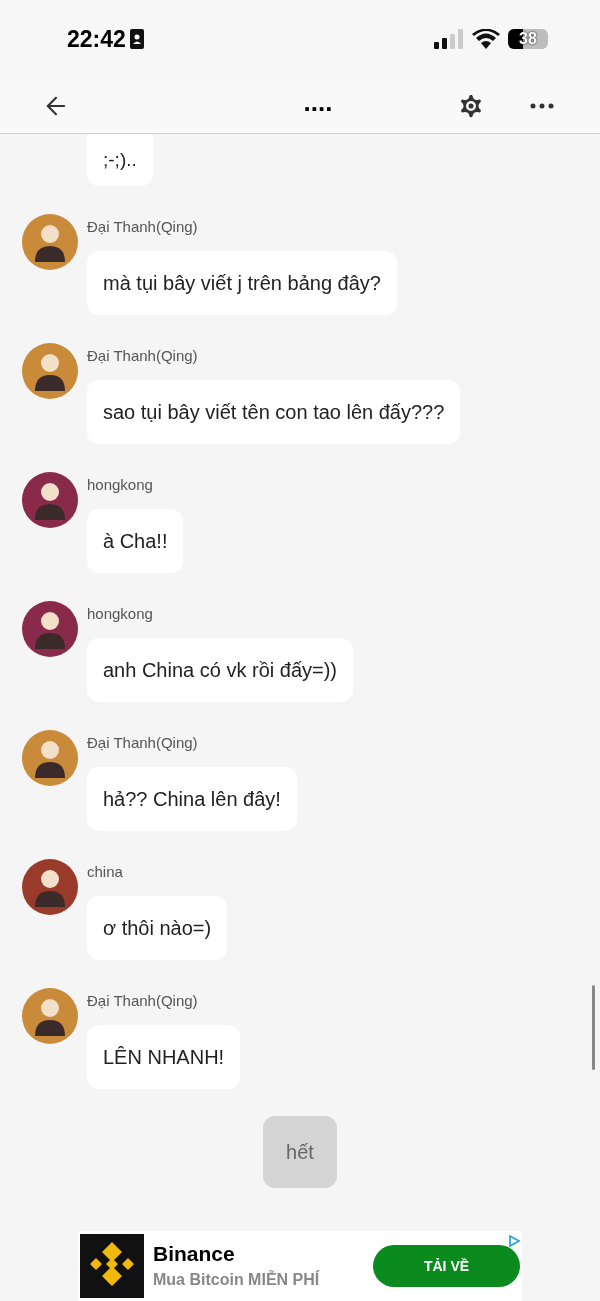 The height and width of the screenshot is (1301, 600). Describe the element at coordinates (300, 1266) in the screenshot. I see `ad-banner: Binance Mua Bitcoin MIỄN PHÍ TẢI VỀ` at that location.